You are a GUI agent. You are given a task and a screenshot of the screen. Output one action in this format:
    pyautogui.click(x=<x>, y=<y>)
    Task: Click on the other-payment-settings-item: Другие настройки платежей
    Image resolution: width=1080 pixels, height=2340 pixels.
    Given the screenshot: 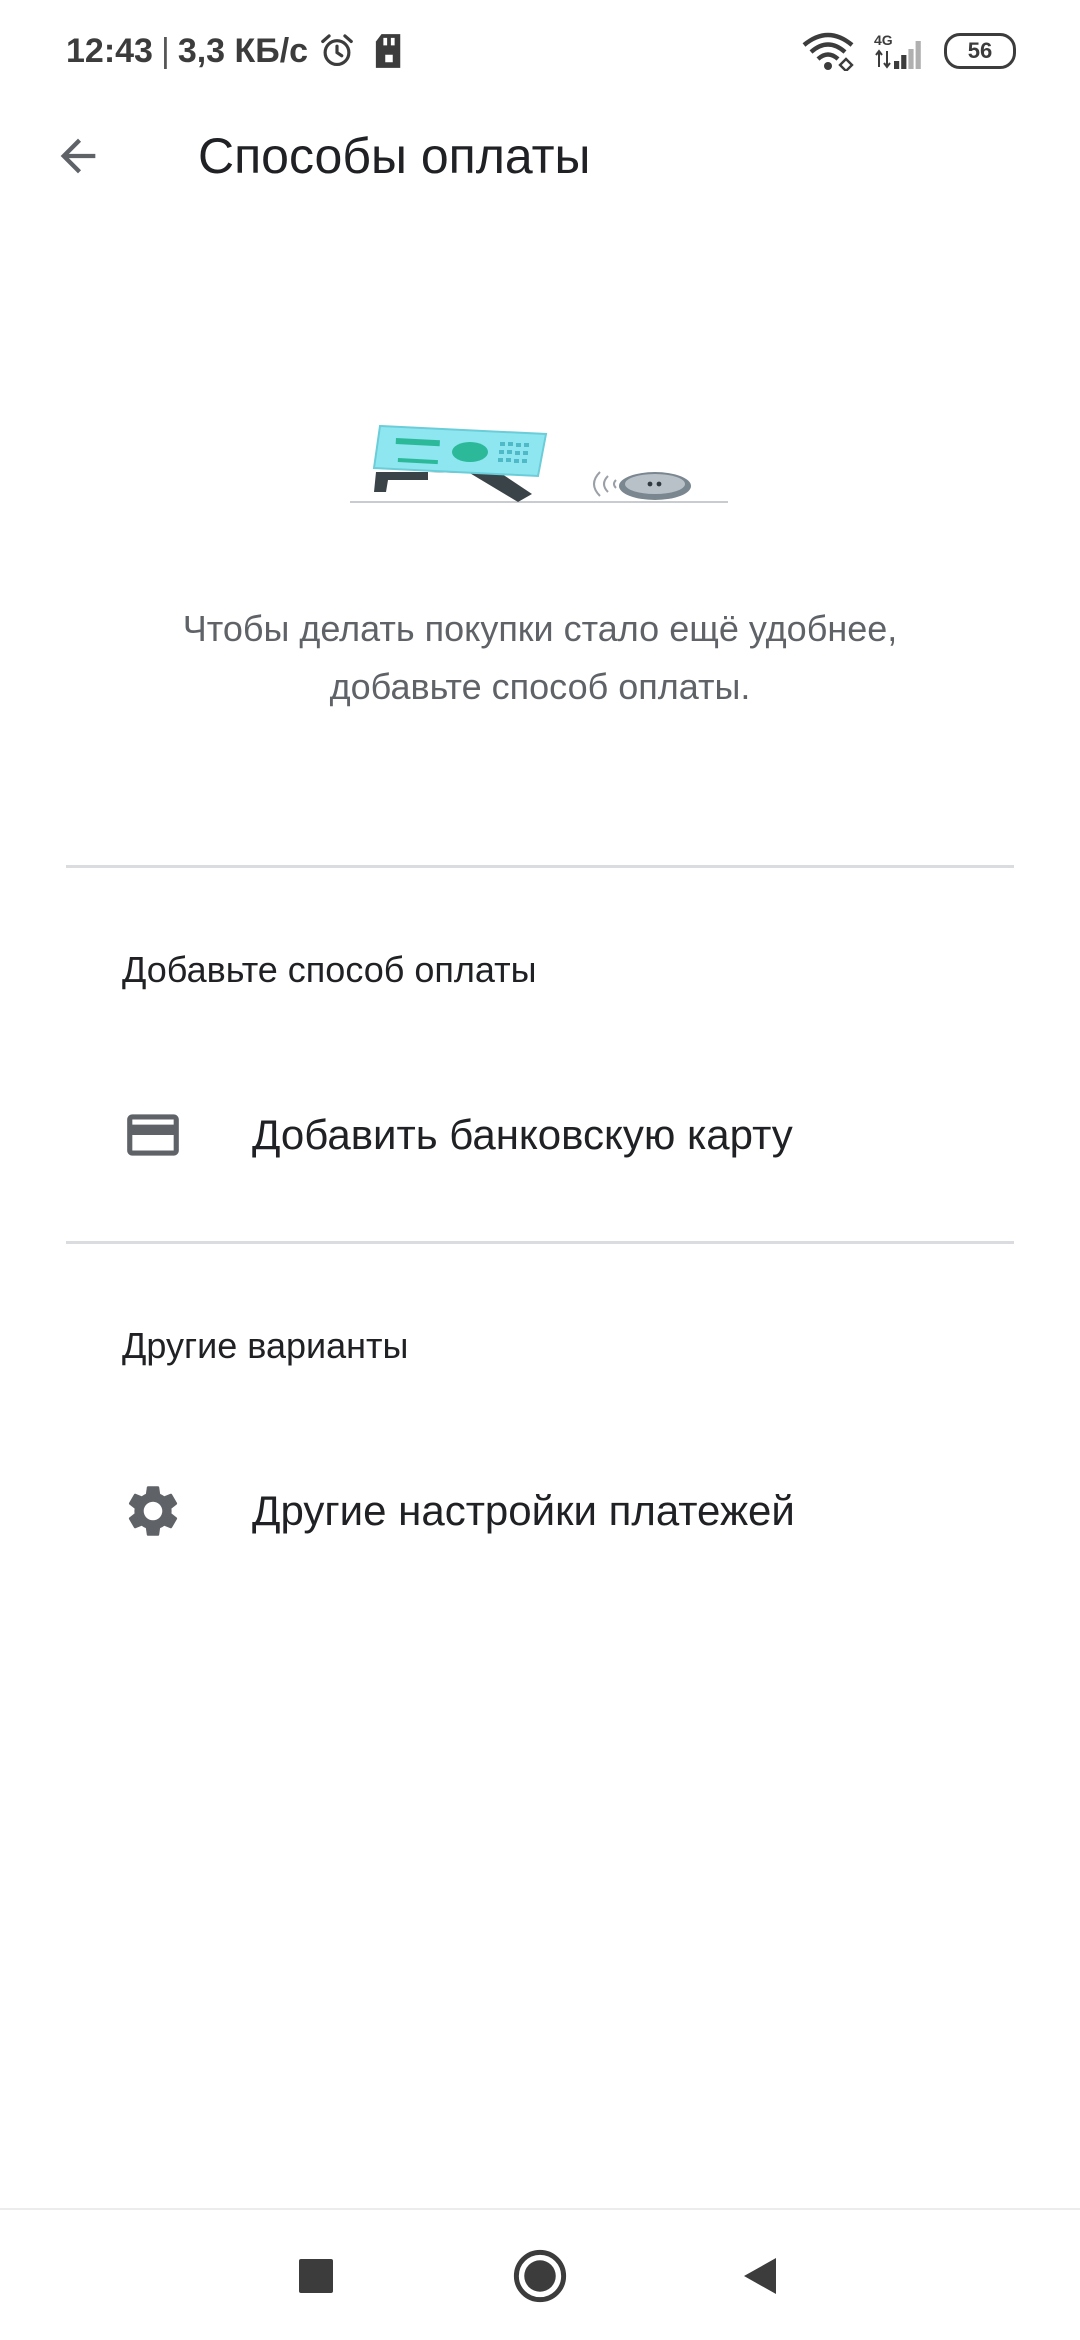 What is the action you would take?
    pyautogui.click(x=540, y=1511)
    